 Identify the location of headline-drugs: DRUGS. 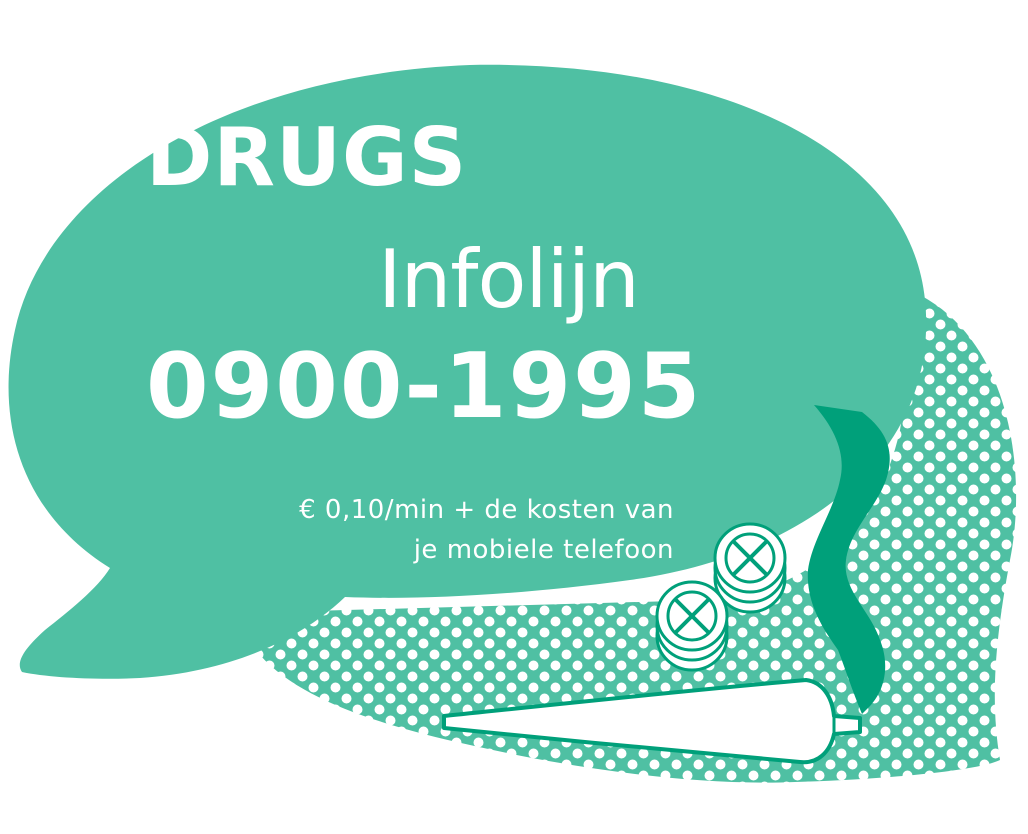
(307, 157).